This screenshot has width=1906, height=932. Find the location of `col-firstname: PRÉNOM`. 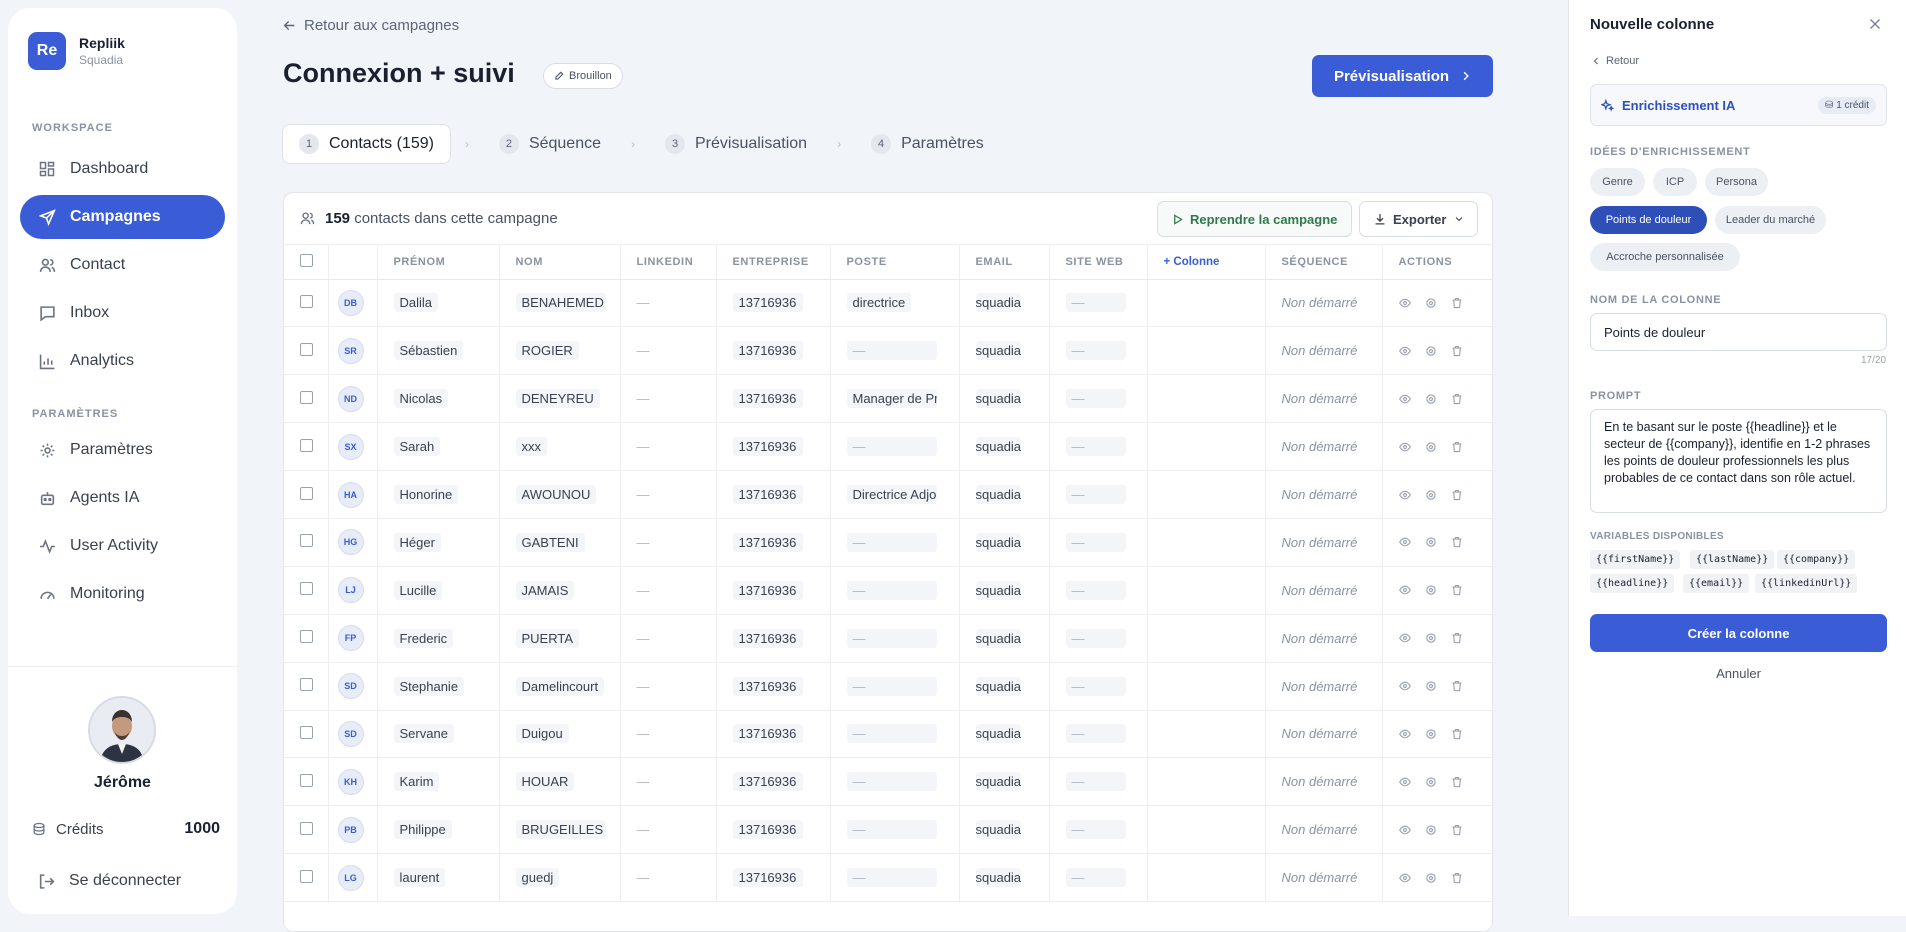

col-firstname: PRÉNOM is located at coordinates (438, 262).